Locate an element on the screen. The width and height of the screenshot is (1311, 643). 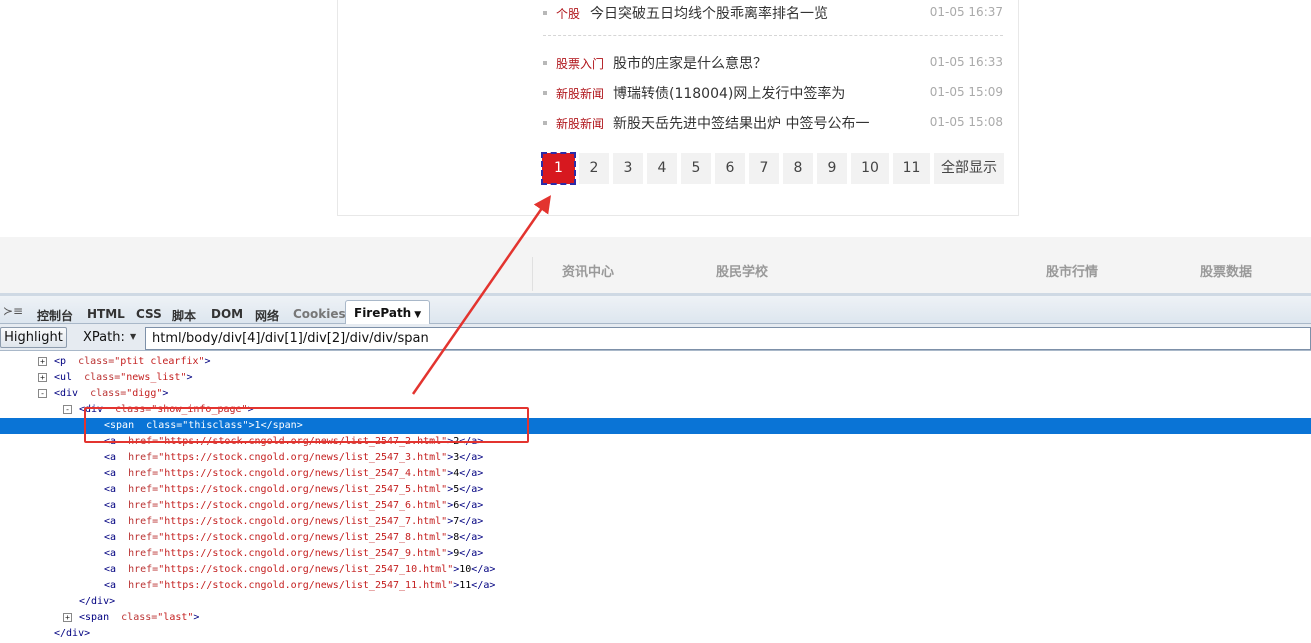
tab-firepath: FirePath ▼ is located at coordinates (388, 313).